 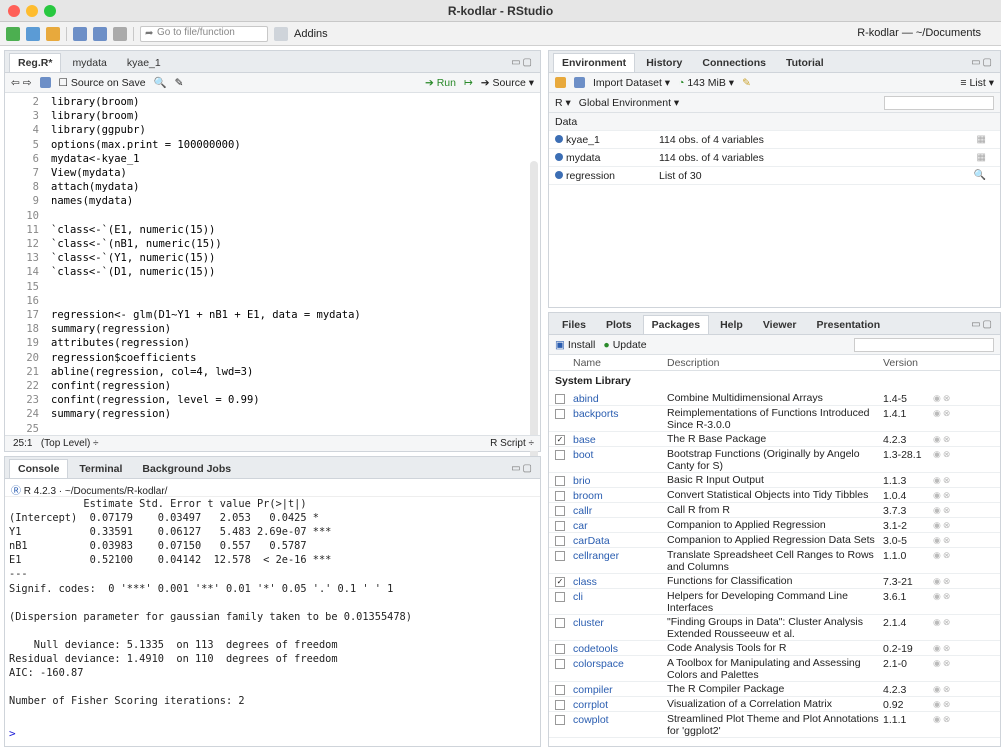 I want to click on tab-mydata: mydata, so click(x=89, y=62).